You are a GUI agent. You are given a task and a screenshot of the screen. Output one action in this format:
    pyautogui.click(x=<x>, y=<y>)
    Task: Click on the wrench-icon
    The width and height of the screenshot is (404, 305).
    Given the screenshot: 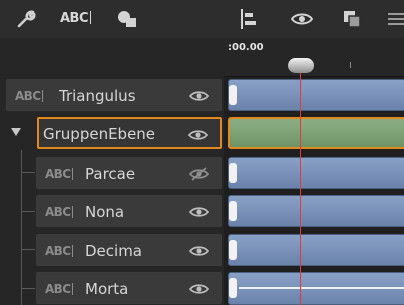 What is the action you would take?
    pyautogui.click(x=26, y=19)
    